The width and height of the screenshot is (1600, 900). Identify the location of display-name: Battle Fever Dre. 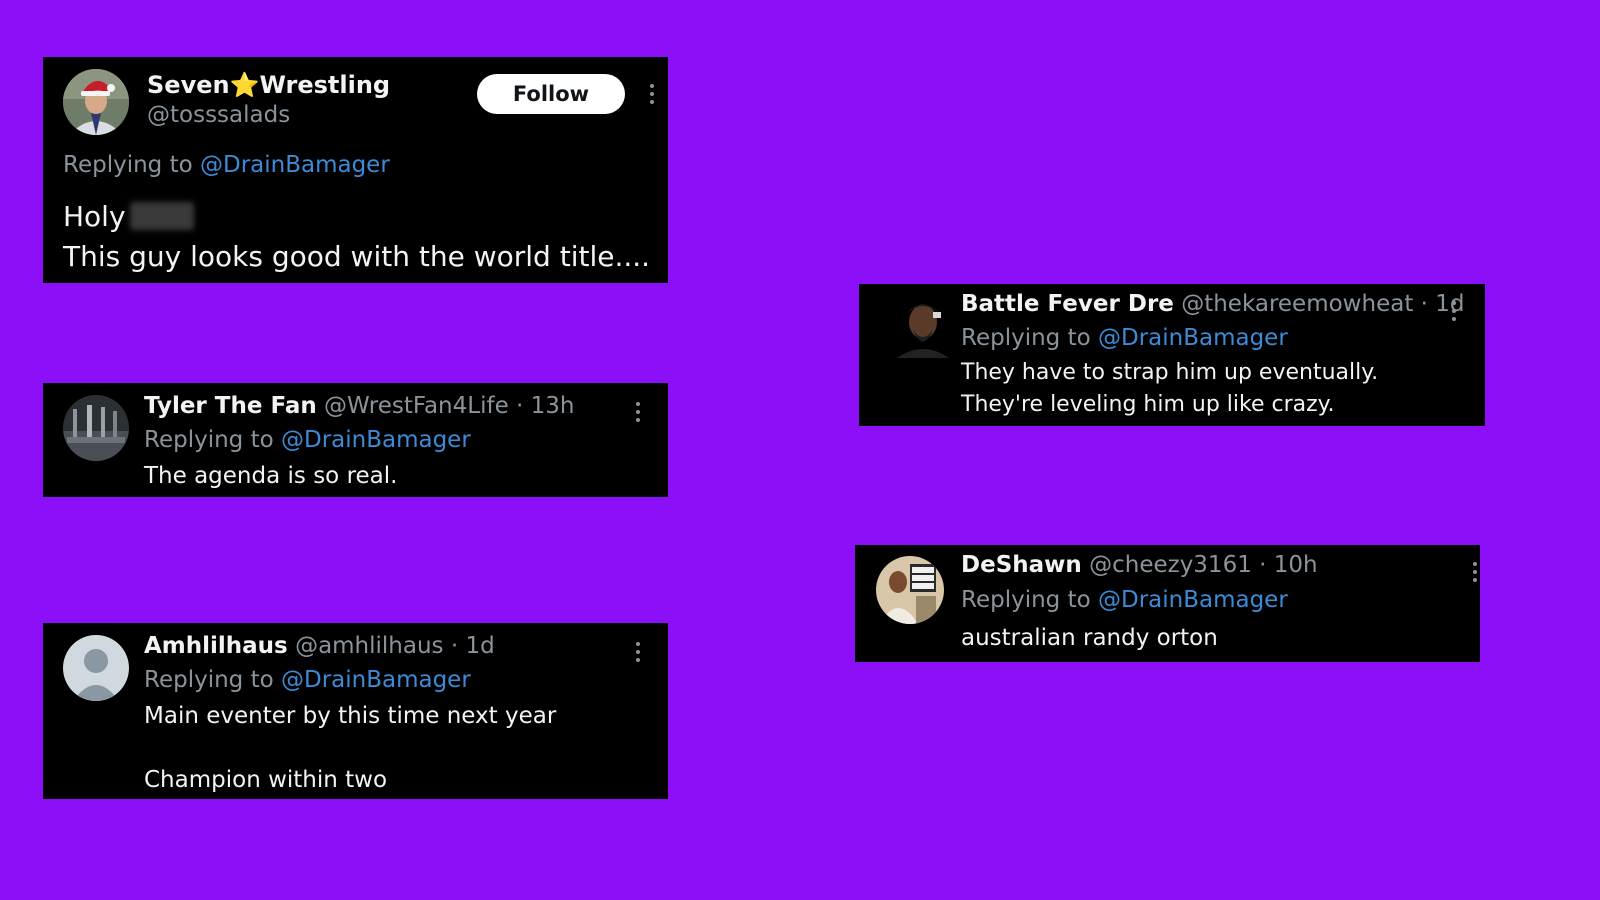
(1067, 304).